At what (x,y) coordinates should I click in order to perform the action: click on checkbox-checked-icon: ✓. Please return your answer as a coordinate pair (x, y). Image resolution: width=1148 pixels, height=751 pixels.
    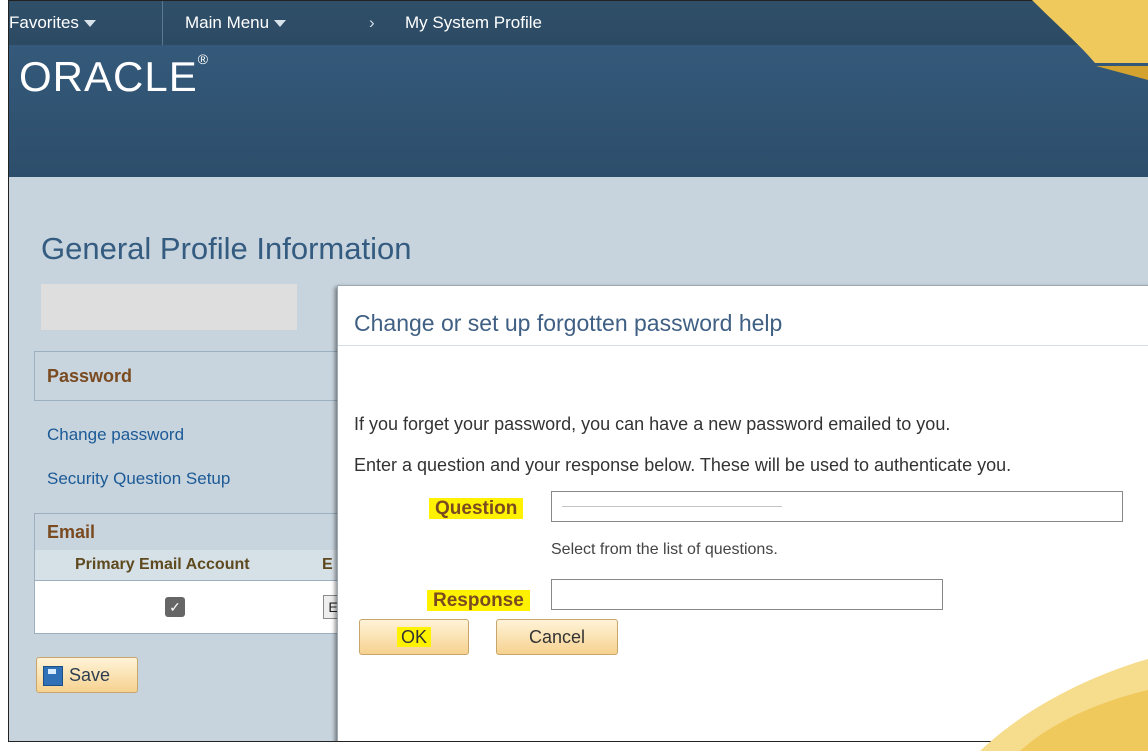
    Looking at the image, I should click on (175, 607).